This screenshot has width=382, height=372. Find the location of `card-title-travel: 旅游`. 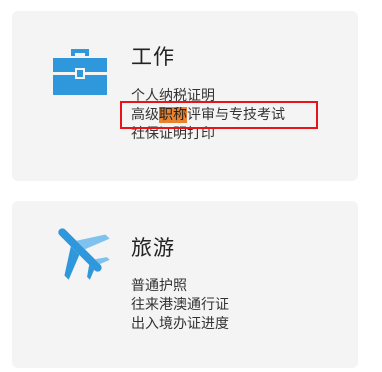

card-title-travel: 旅游 is located at coordinates (153, 248).